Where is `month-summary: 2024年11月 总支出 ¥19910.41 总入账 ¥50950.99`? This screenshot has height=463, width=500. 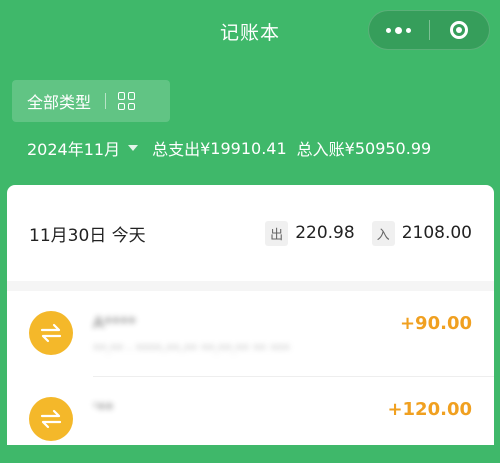
month-summary: 2024年11月 总支出 ¥19910.41 总入账 ¥50950.99 is located at coordinates (229, 148).